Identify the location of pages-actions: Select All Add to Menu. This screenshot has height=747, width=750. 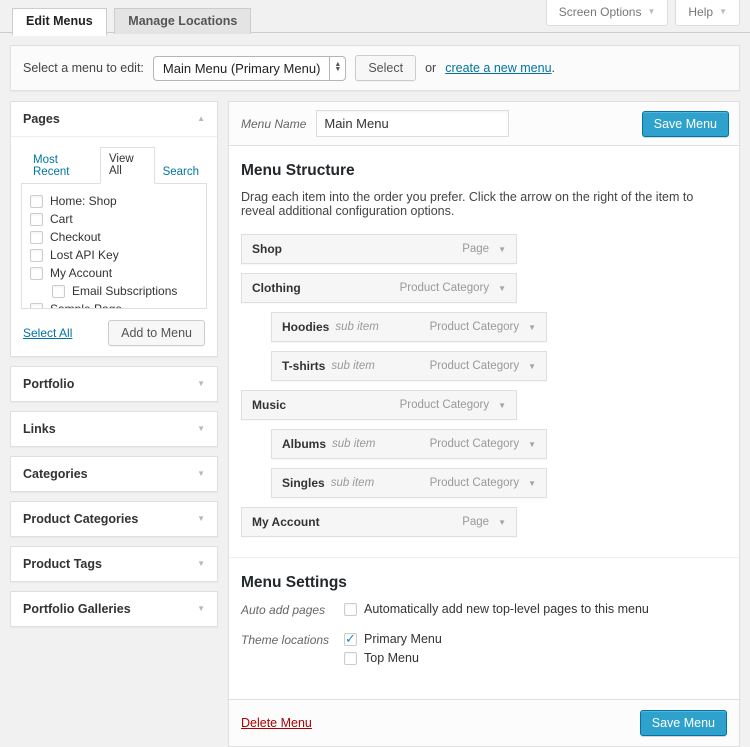
(114, 333).